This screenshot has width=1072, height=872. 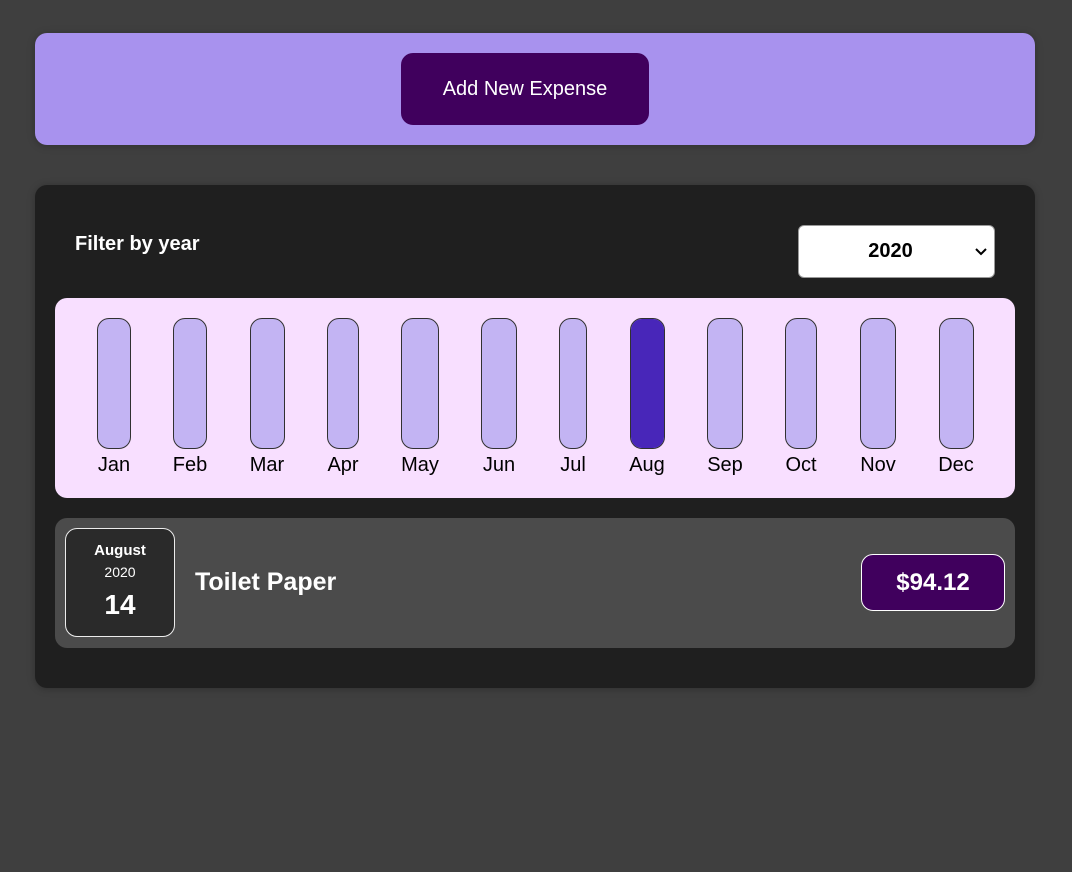 I want to click on filter-label: Filter by year, so click(x=137, y=244).